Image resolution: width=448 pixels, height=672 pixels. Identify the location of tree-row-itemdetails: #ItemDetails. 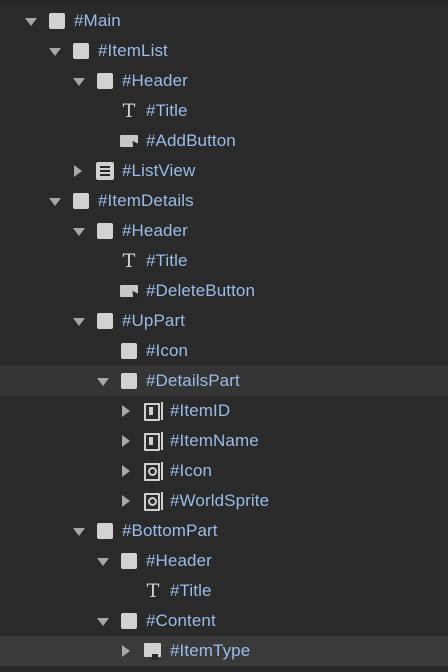
(224, 201).